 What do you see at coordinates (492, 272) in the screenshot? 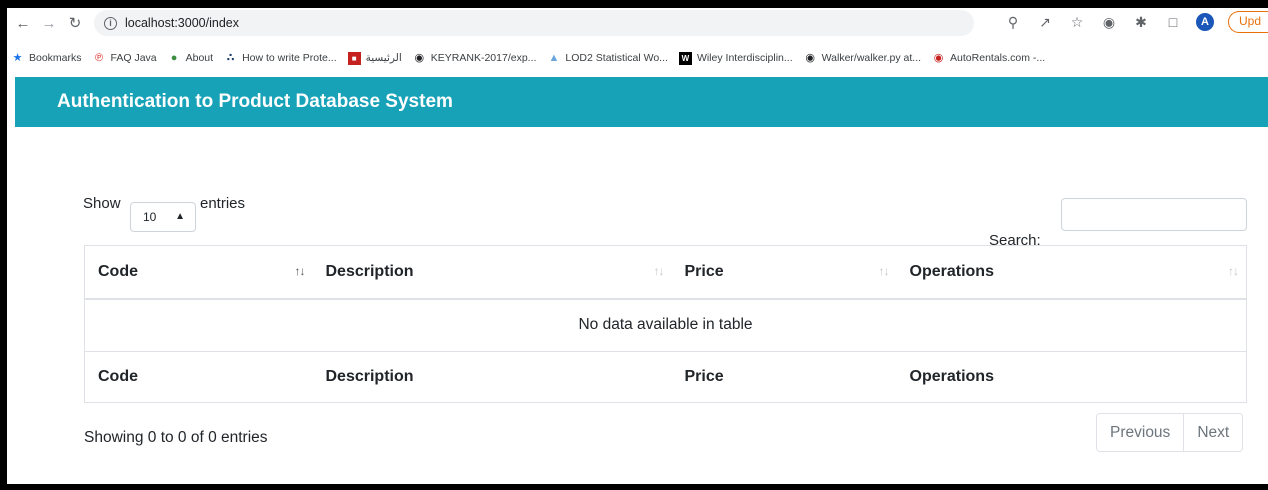
I see `column-header-description: Description ↑↓` at bounding box center [492, 272].